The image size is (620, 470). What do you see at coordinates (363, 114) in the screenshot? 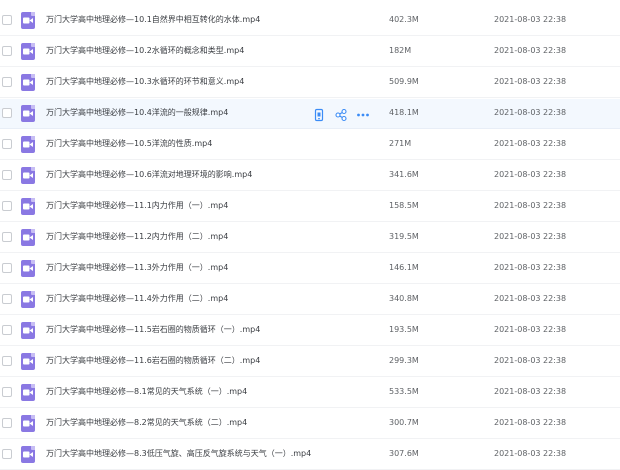
I see `more-icon` at bounding box center [363, 114].